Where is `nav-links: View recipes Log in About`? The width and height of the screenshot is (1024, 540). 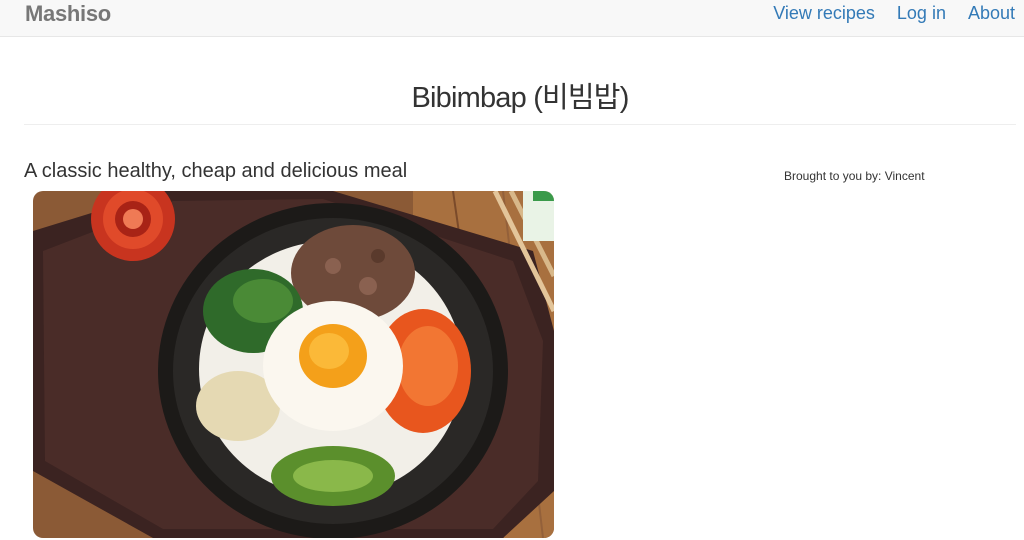
nav-links: View recipes Log in About is located at coordinates (894, 13).